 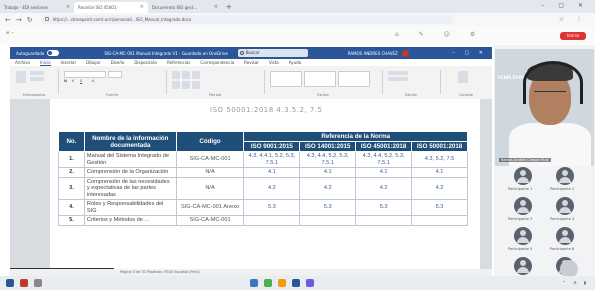 I want to click on group-editing: Edición, so click(x=411, y=83).